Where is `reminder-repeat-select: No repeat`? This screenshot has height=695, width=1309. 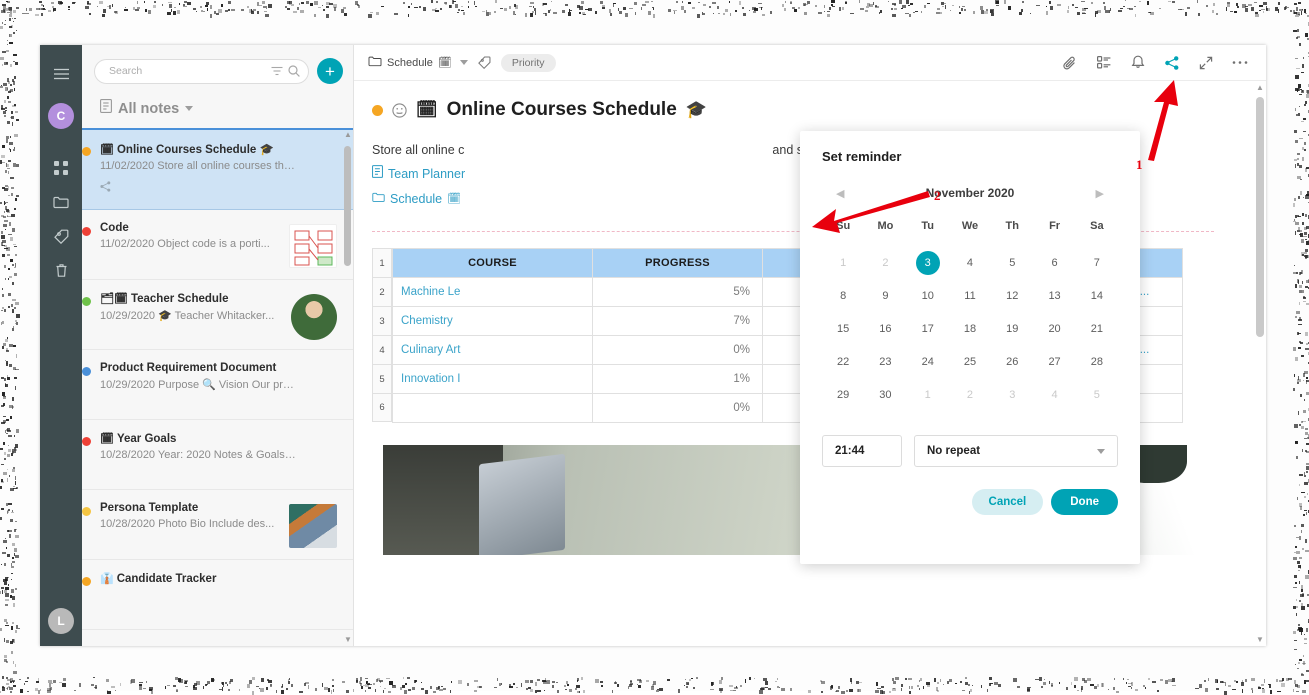
reminder-repeat-select: No repeat is located at coordinates (1016, 451).